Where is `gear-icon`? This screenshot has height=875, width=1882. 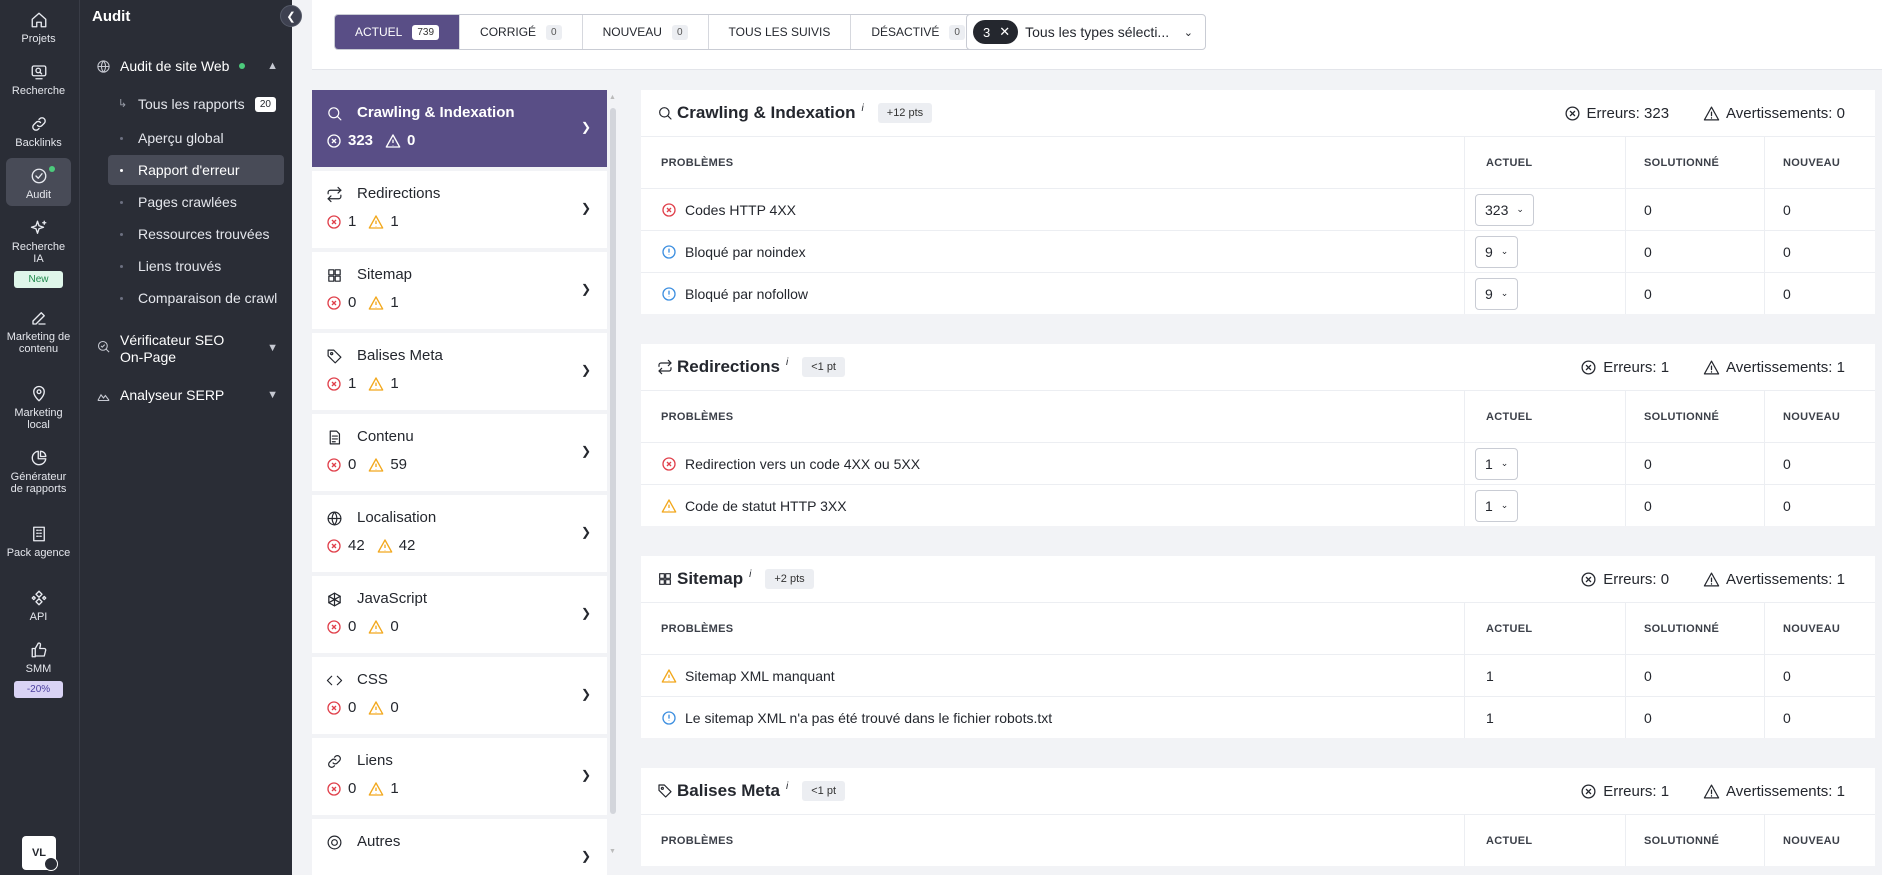
gear-icon is located at coordinates (51, 864).